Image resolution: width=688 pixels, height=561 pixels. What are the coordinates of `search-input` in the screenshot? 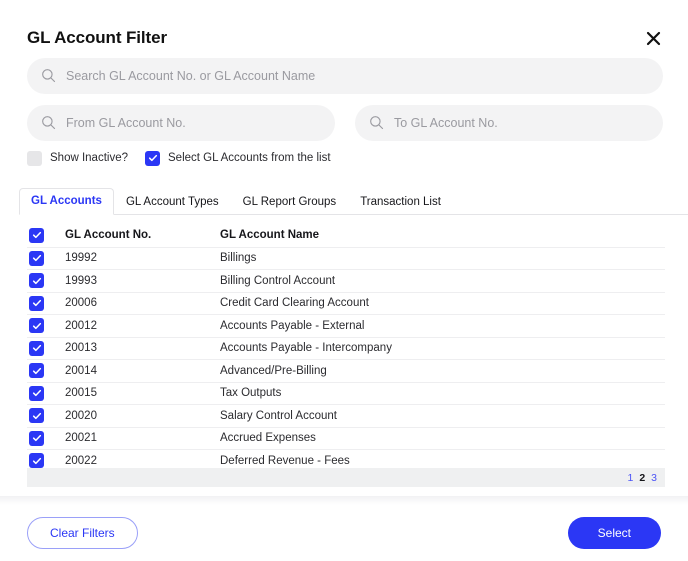 It's located at (357, 76).